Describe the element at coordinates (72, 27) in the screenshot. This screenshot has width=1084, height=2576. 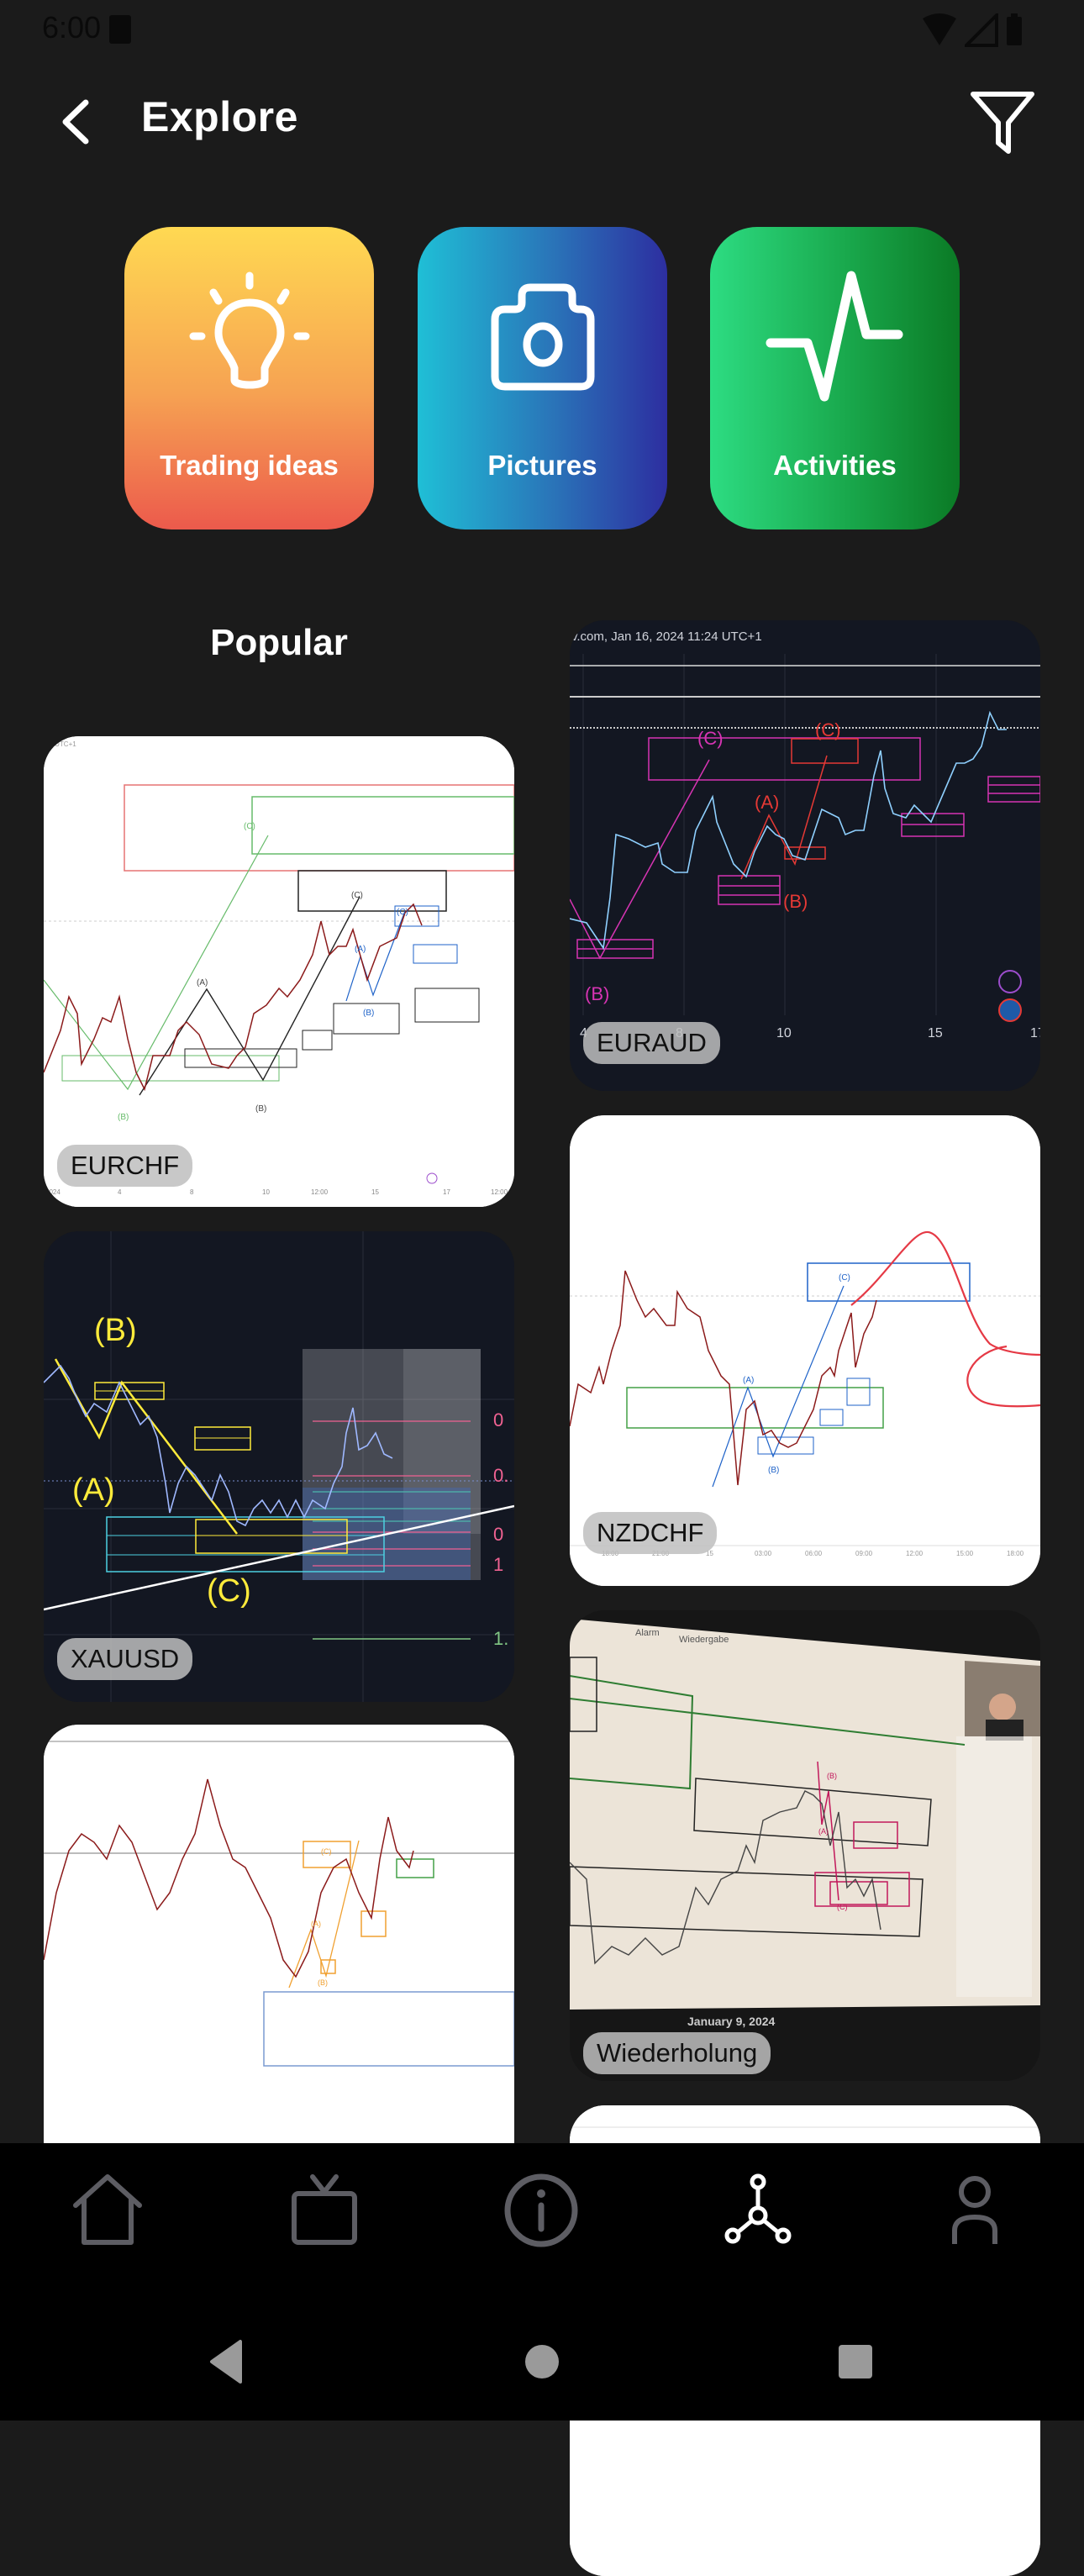
I see `status-time: 6:00` at that location.